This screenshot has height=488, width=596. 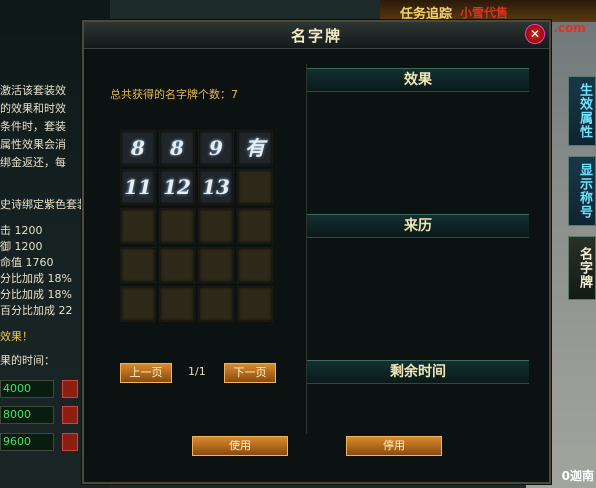 I want to click on name-card-glyph: 13, so click(x=216, y=187).